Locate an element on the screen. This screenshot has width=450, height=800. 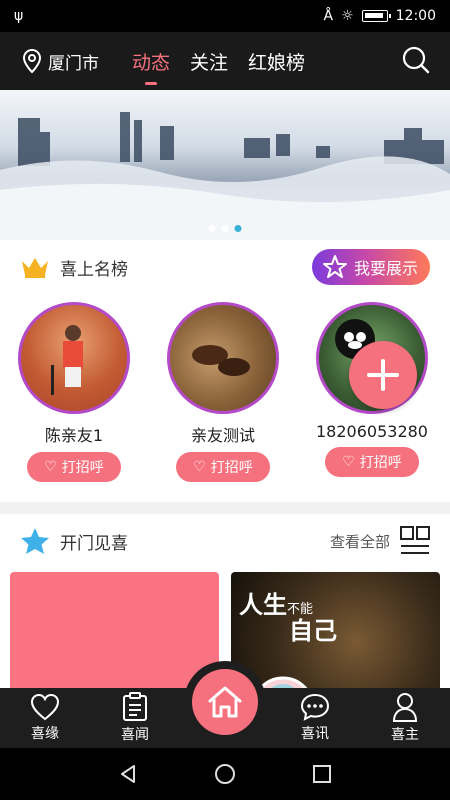
nav-label: 喜主 is located at coordinates (405, 735).